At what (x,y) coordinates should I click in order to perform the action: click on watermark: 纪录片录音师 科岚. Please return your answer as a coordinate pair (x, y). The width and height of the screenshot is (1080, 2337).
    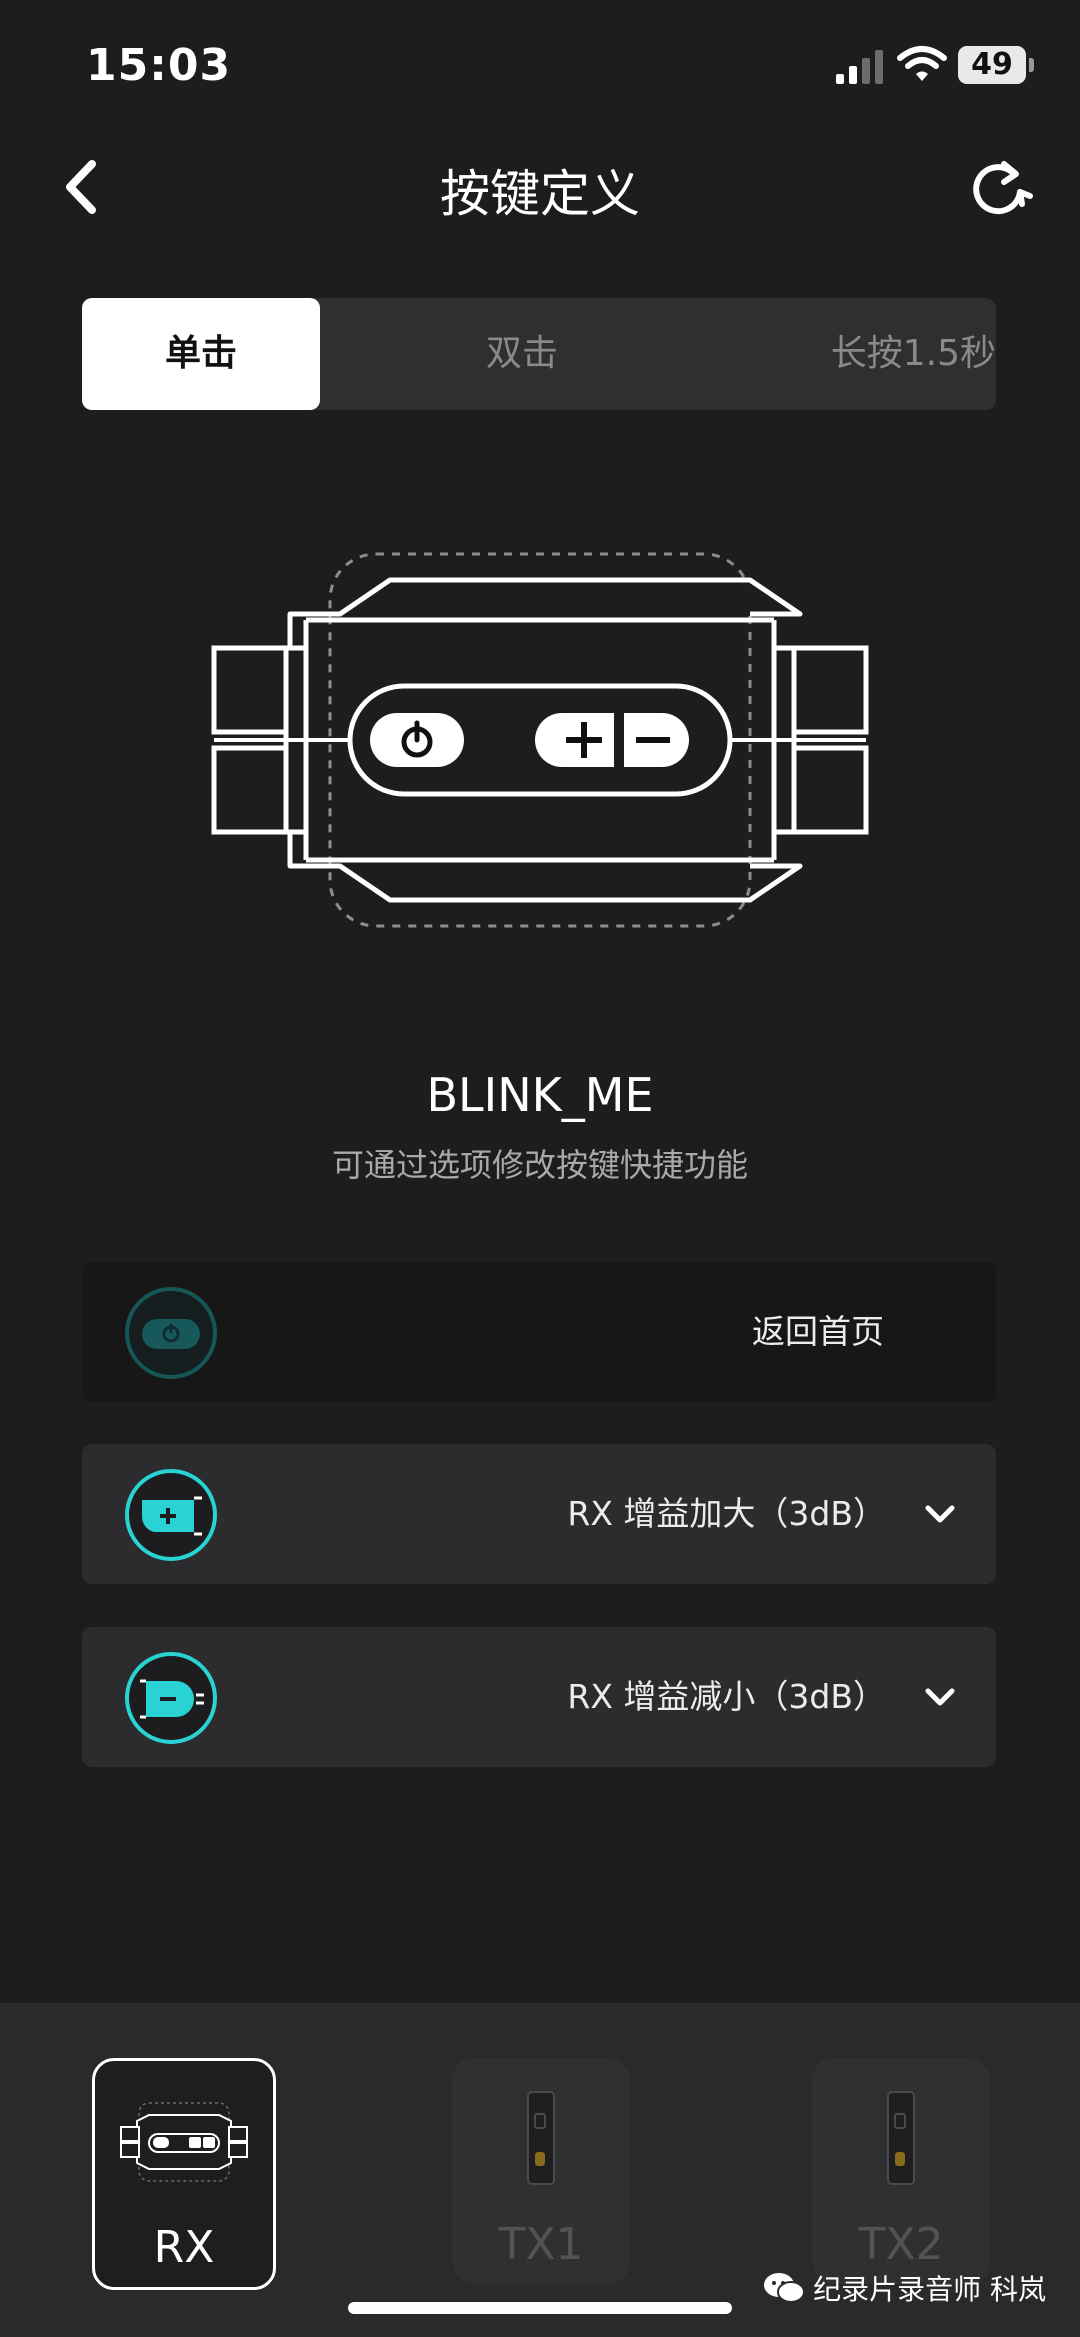
    Looking at the image, I should click on (904, 2288).